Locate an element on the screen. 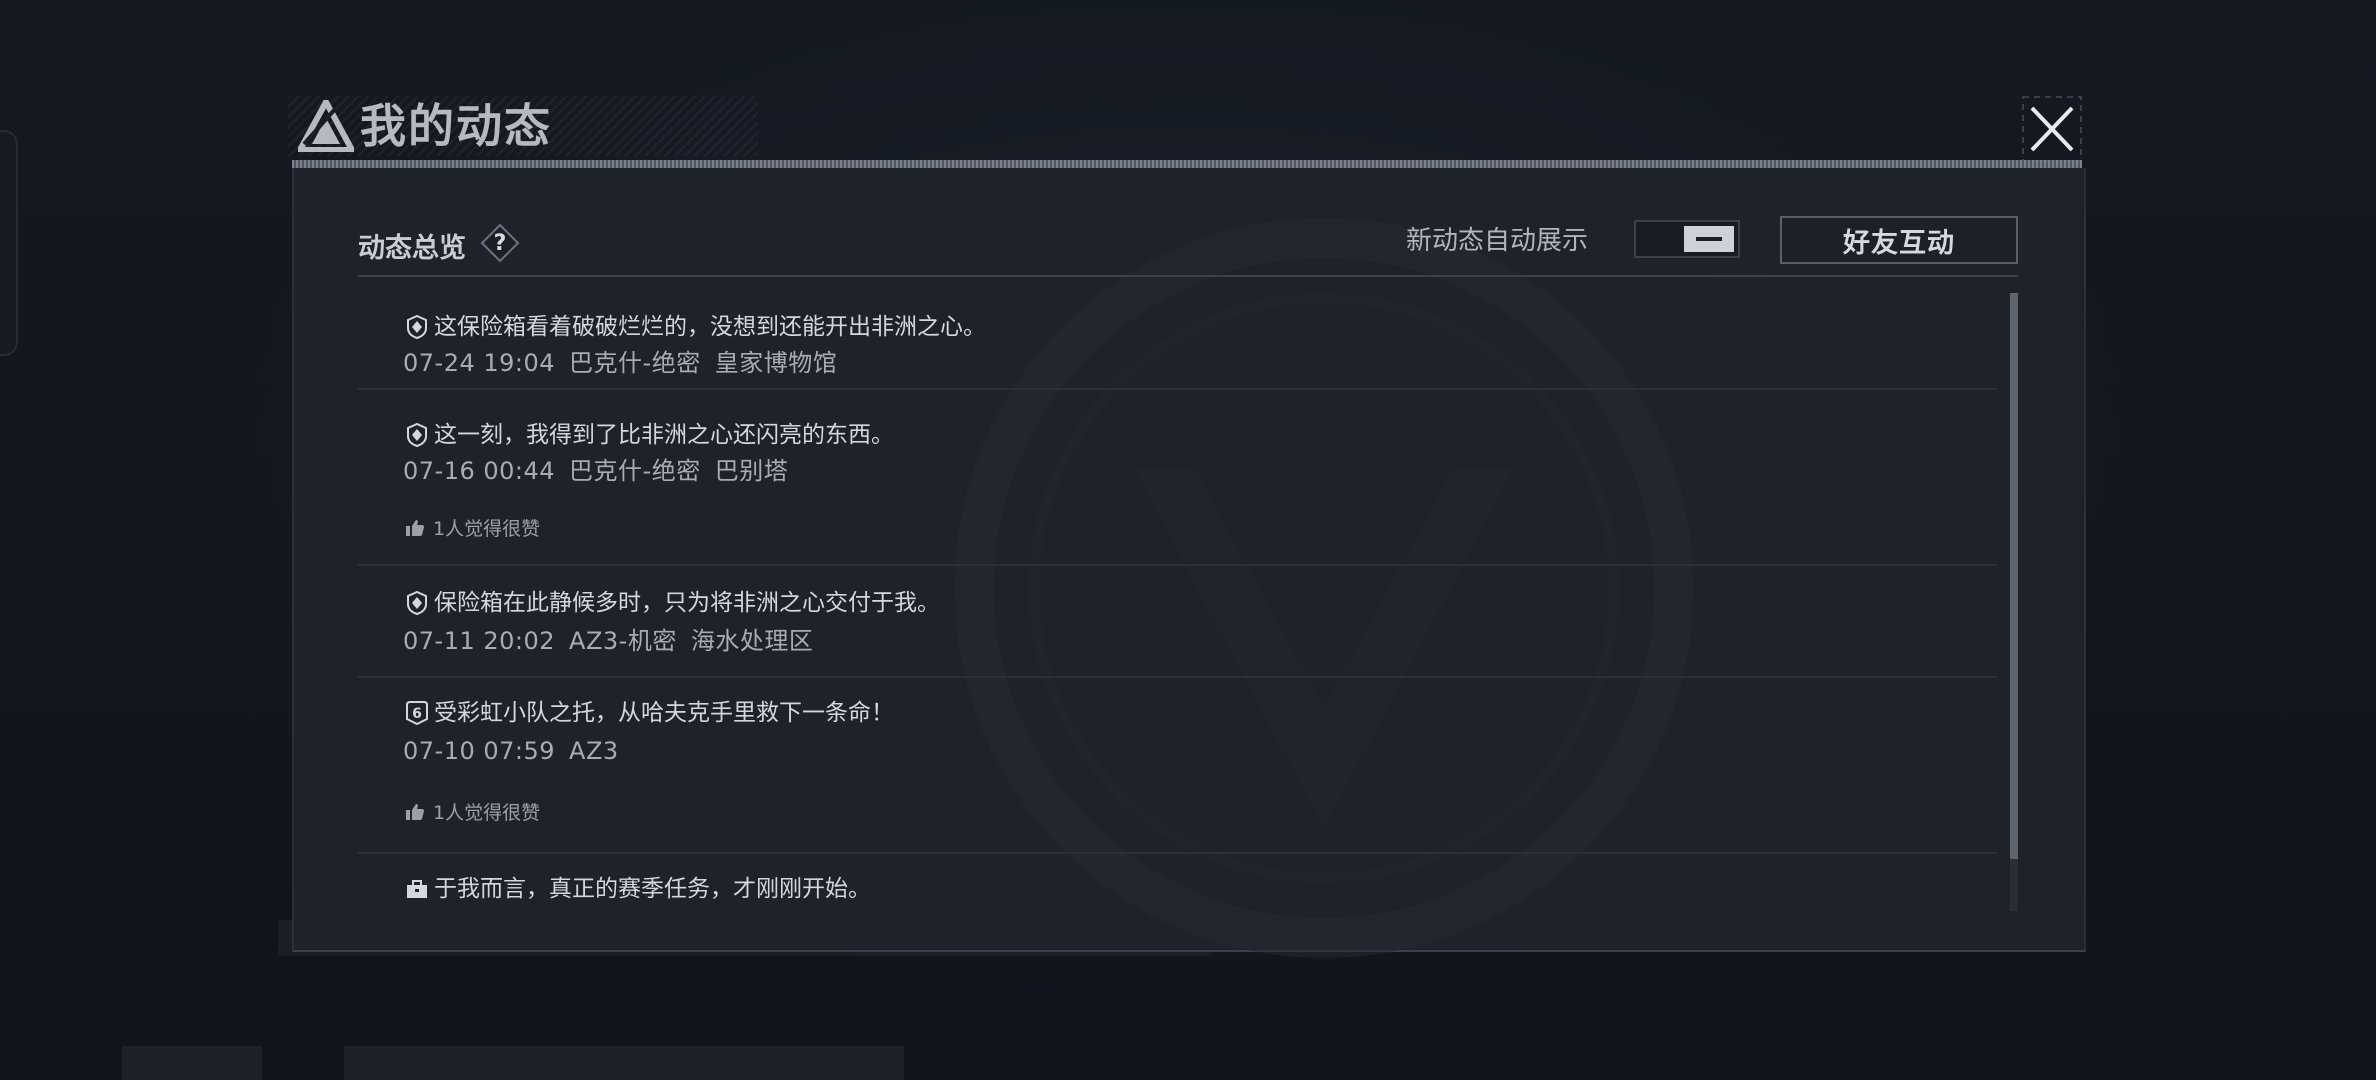 This screenshot has height=1080, width=2376. feed-item: 于我而言，真正的赛季任务，才刚刚开始。 is located at coordinates (1178, 894).